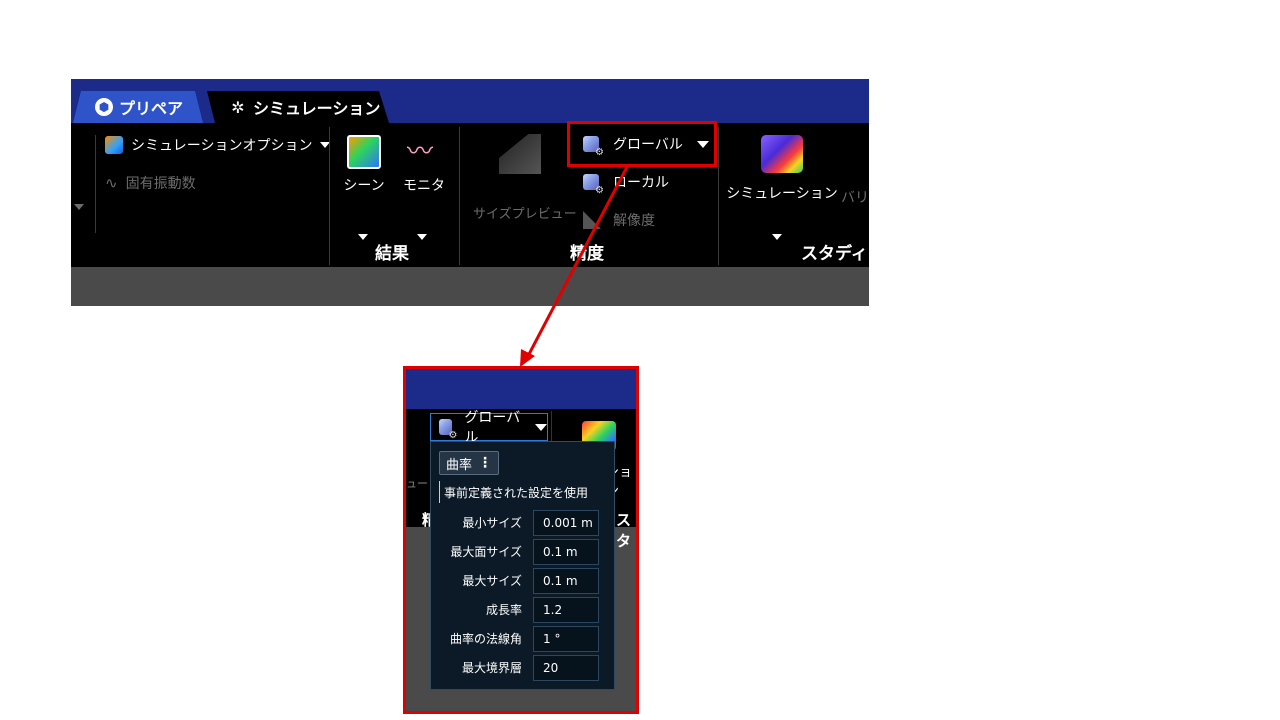 The width and height of the screenshot is (1280, 720). What do you see at coordinates (521, 389) in the screenshot?
I see `zoom-tab-bar` at bounding box center [521, 389].